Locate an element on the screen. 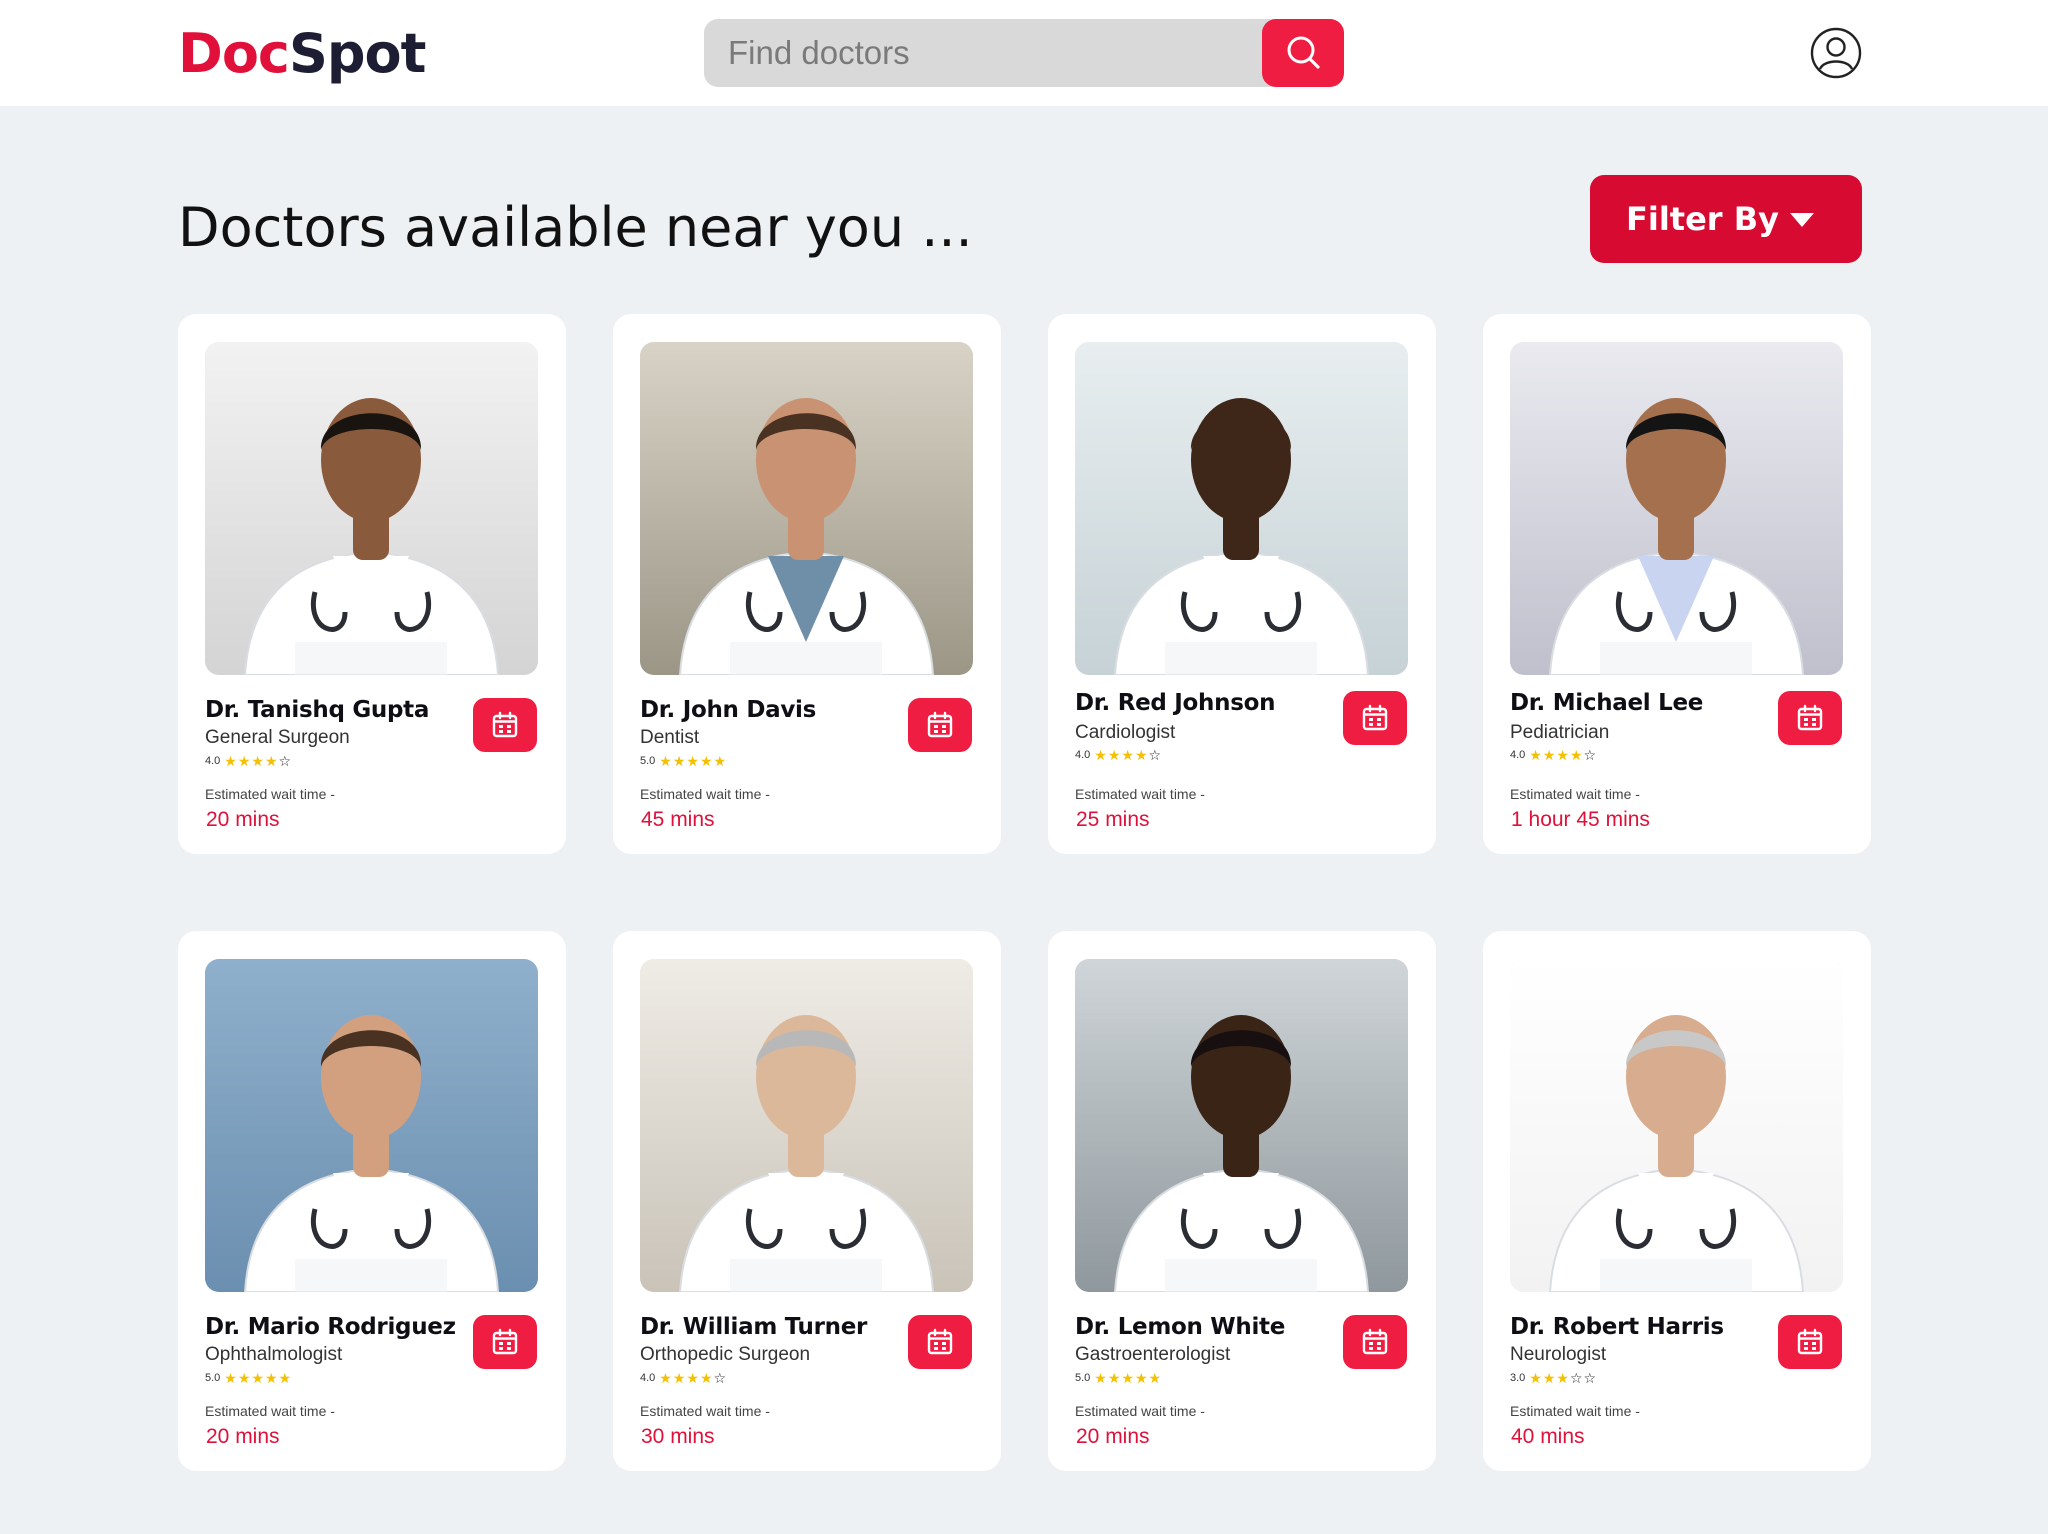  doctor-name: Dr. Michael Lee is located at coordinates (1607, 703).